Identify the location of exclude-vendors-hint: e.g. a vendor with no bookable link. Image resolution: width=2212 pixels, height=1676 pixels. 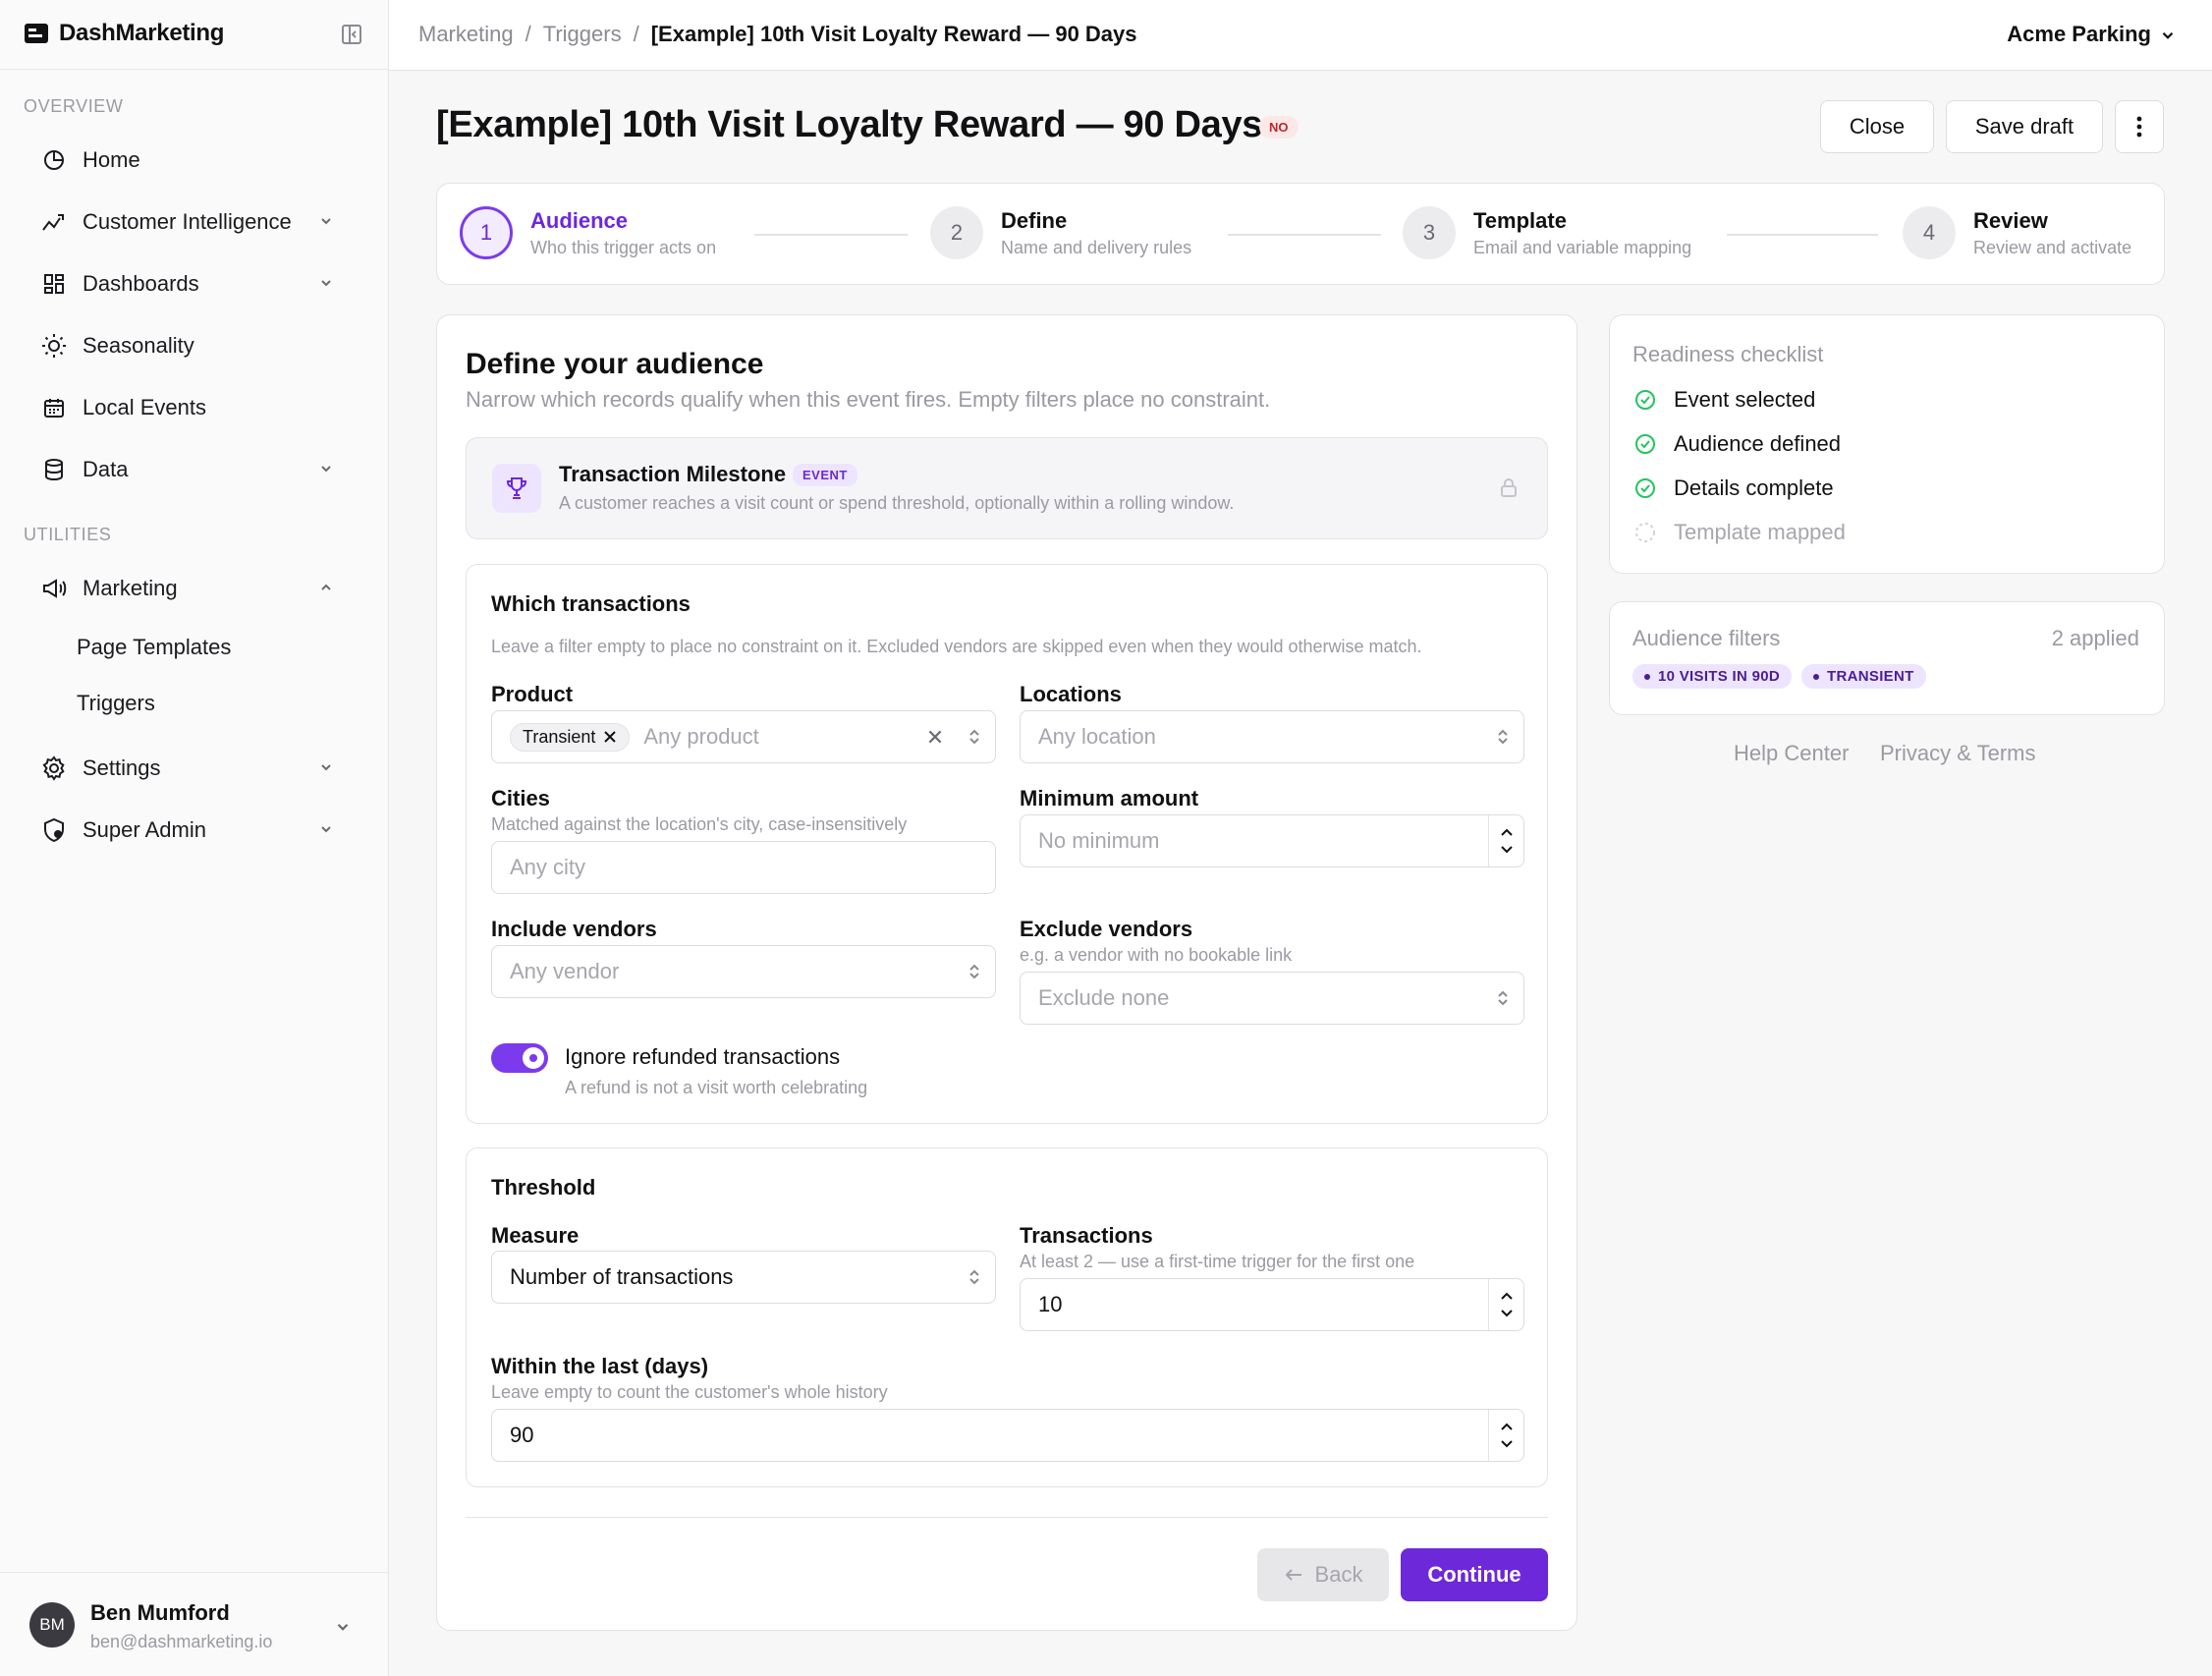
(1156, 955).